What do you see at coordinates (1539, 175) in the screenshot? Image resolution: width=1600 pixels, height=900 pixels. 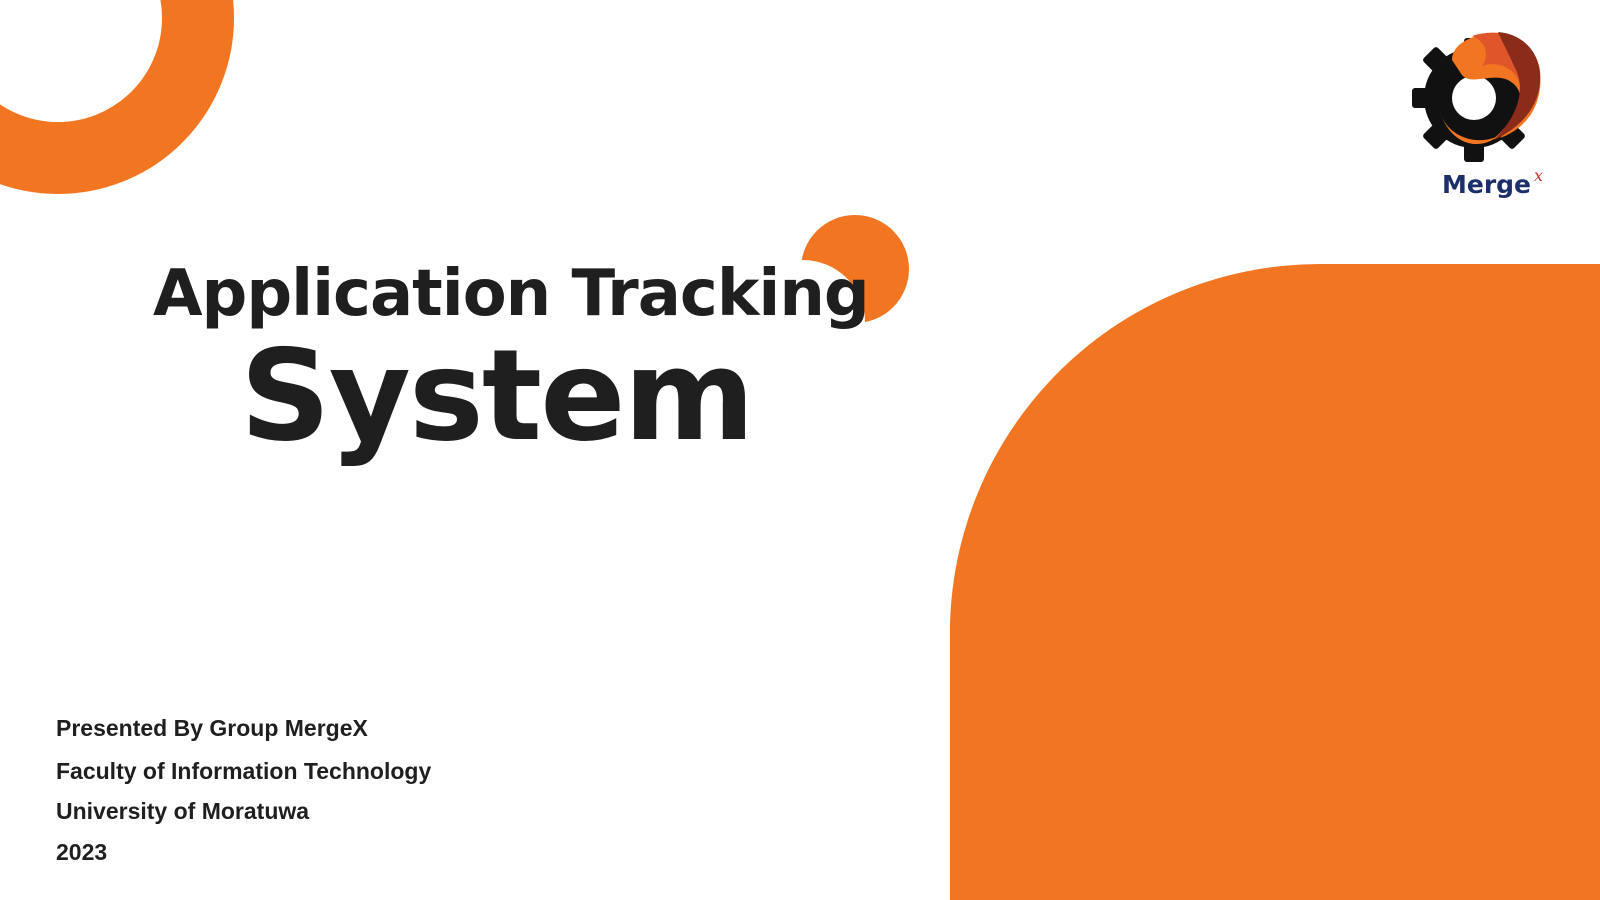 I see `logo-superscript: x` at bounding box center [1539, 175].